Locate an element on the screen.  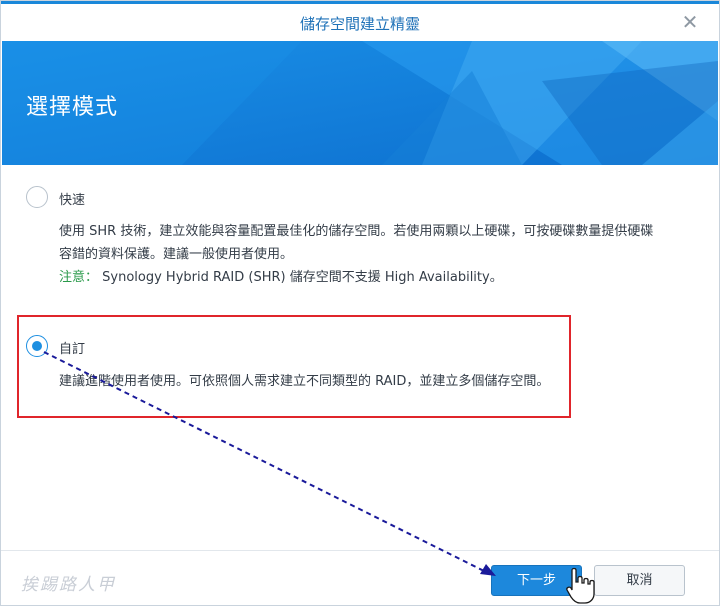
step-title: 選擇模式 is located at coordinates (72, 107).